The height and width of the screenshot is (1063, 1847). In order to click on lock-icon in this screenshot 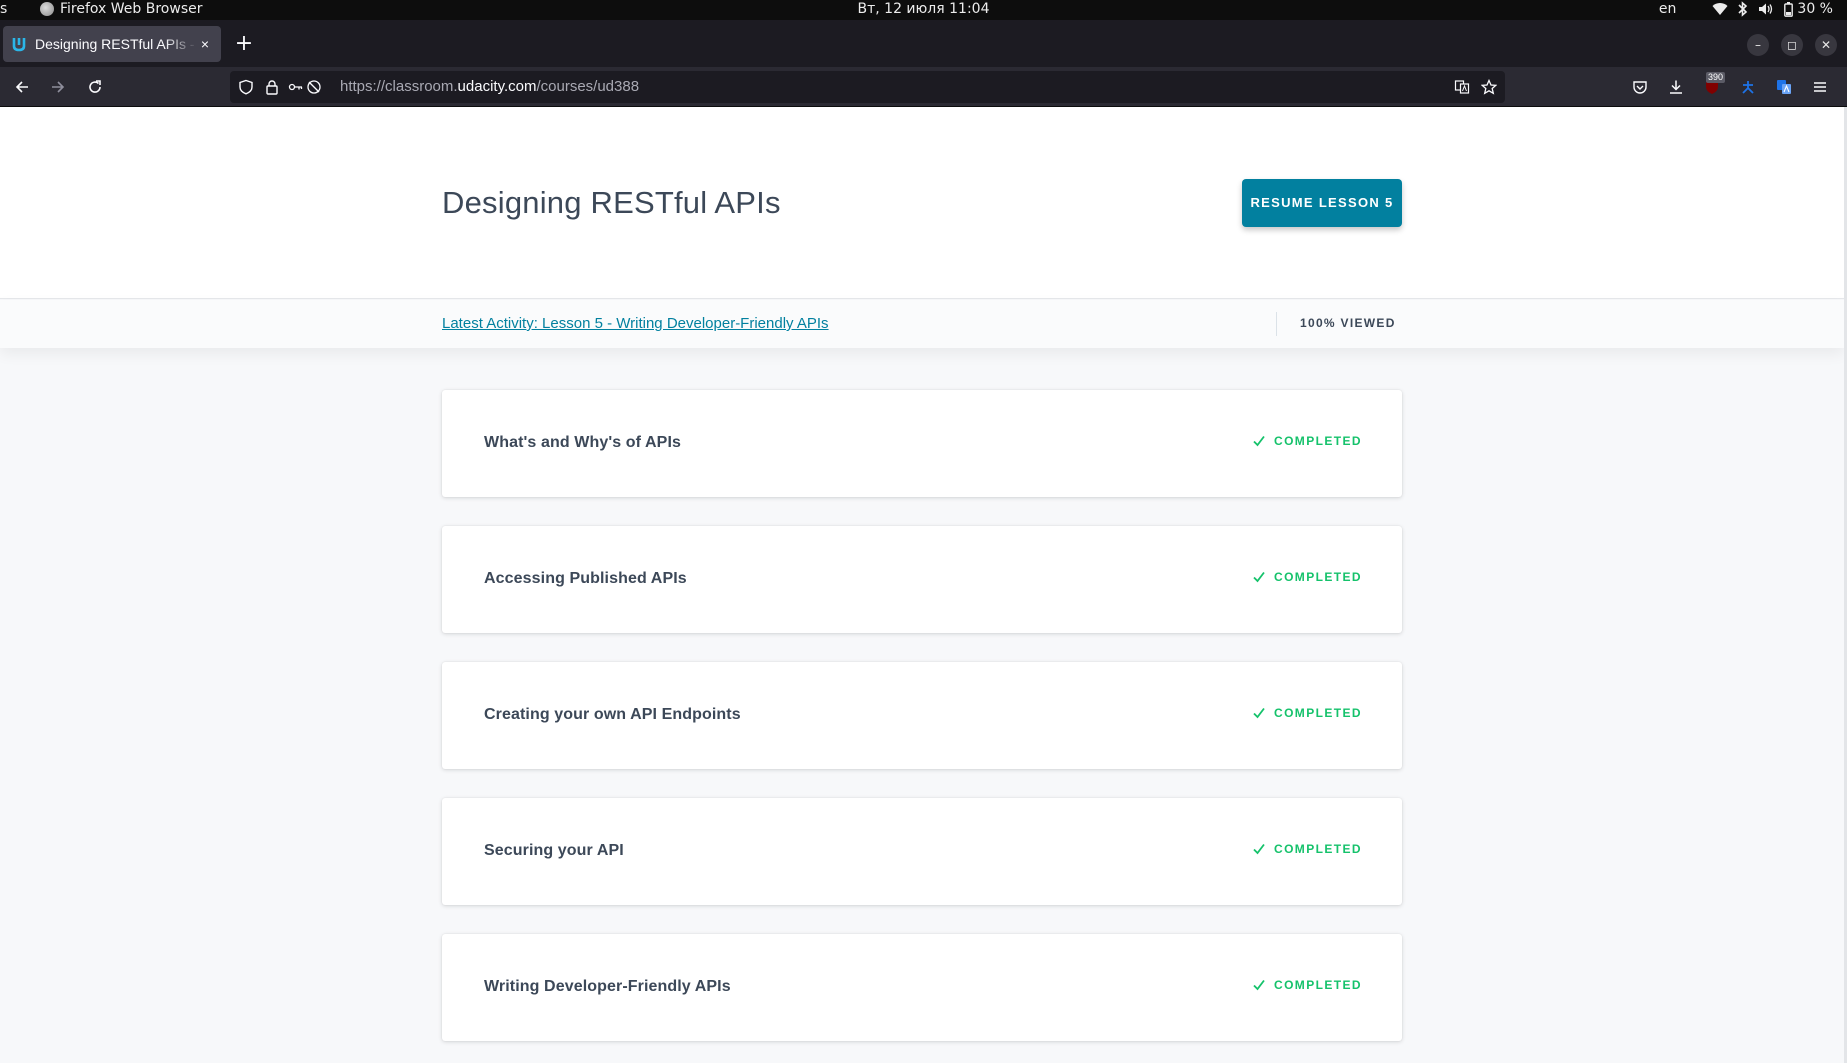, I will do `click(272, 87)`.